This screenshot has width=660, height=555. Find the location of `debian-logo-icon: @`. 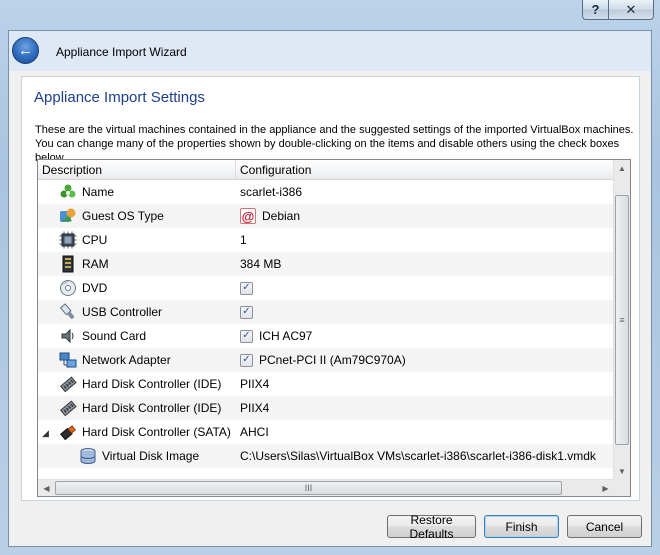

debian-logo-icon: @ is located at coordinates (248, 216).